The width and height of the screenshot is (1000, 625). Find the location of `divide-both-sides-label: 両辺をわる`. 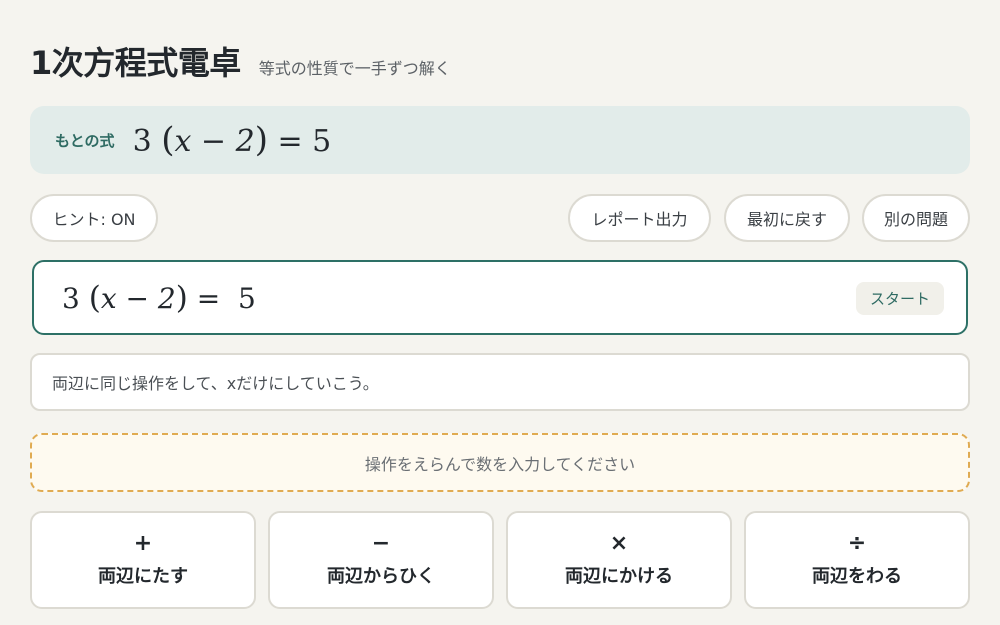

divide-both-sides-label: 両辺をわる is located at coordinates (857, 576).